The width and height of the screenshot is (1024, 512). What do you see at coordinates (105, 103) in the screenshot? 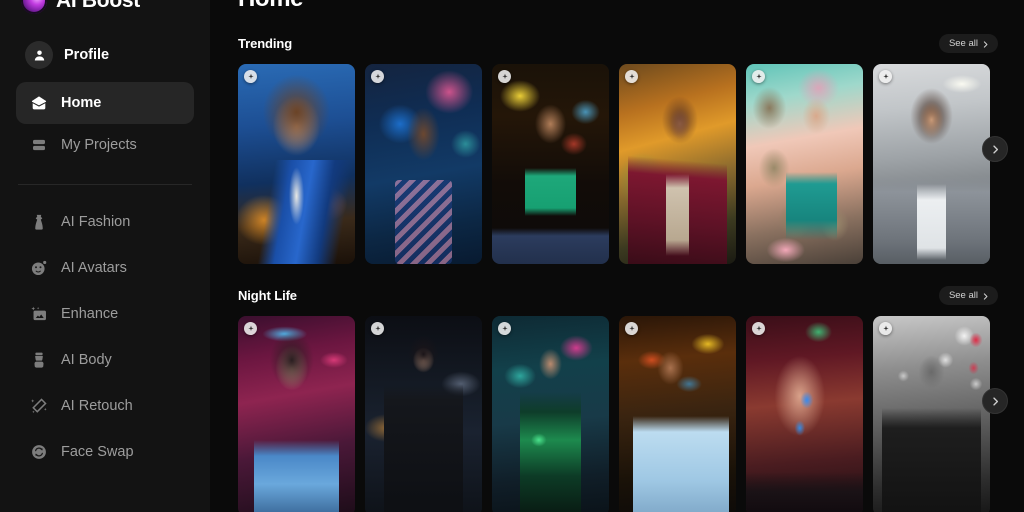
I see `sidebar-item-home: Home` at bounding box center [105, 103].